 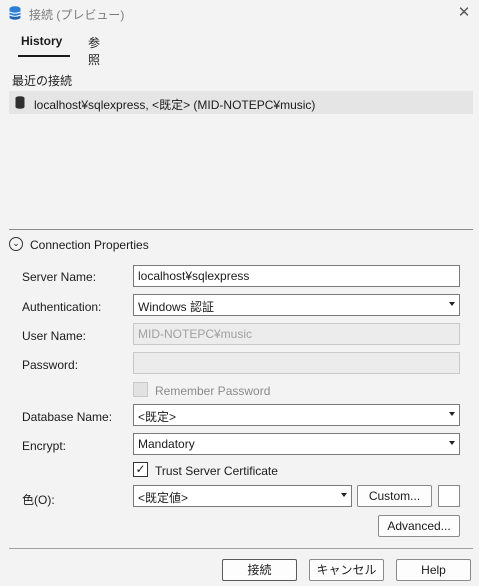 What do you see at coordinates (44, 446) in the screenshot?
I see `encrypt-label: Encrypt:` at bounding box center [44, 446].